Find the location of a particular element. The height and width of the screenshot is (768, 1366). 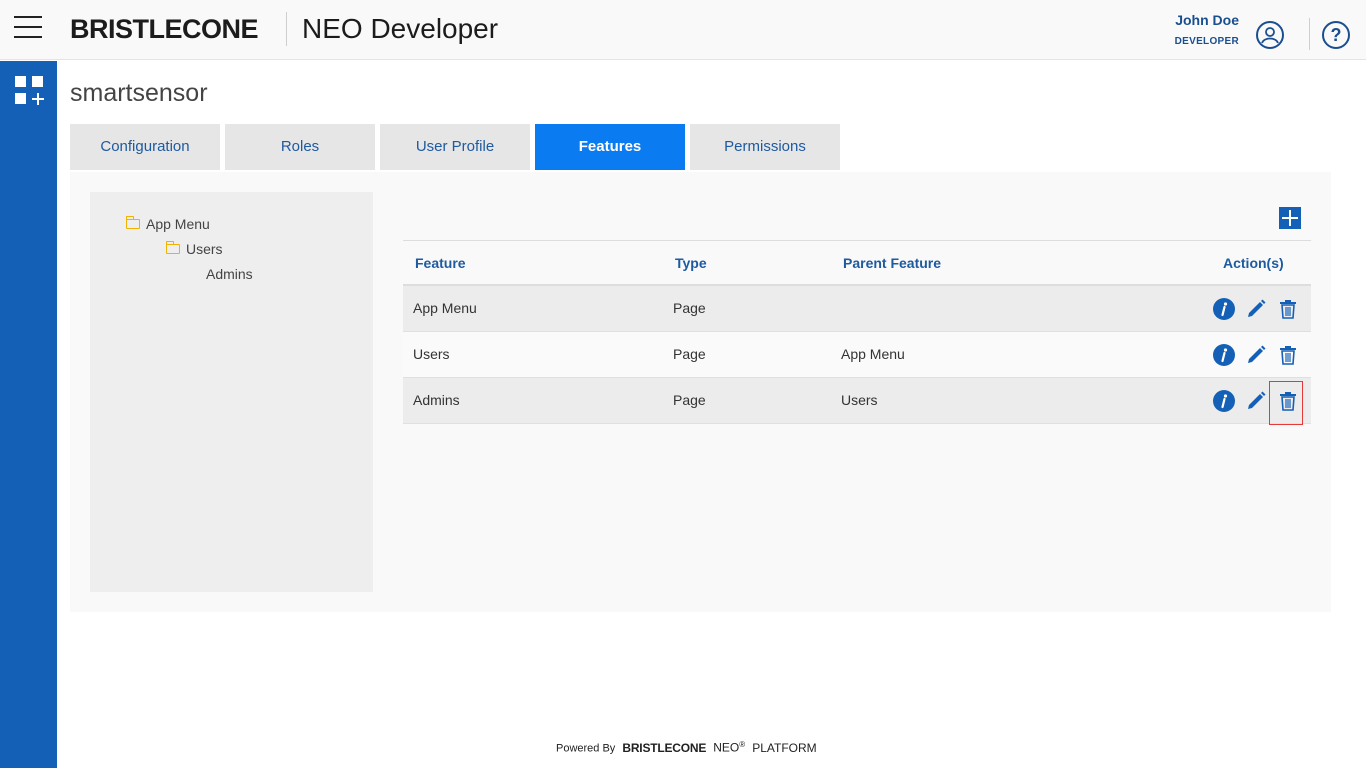

footer-neo: NEO is located at coordinates (726, 747).